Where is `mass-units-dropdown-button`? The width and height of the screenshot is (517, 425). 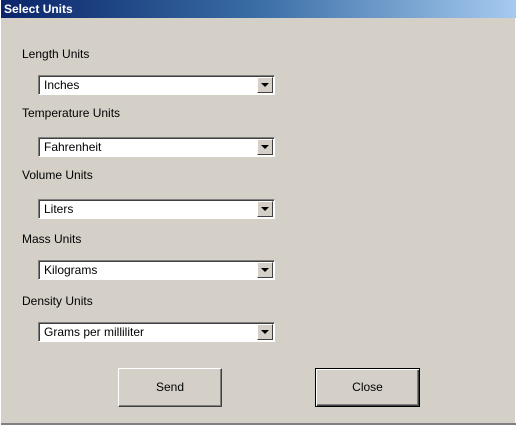 mass-units-dropdown-button is located at coordinates (265, 270).